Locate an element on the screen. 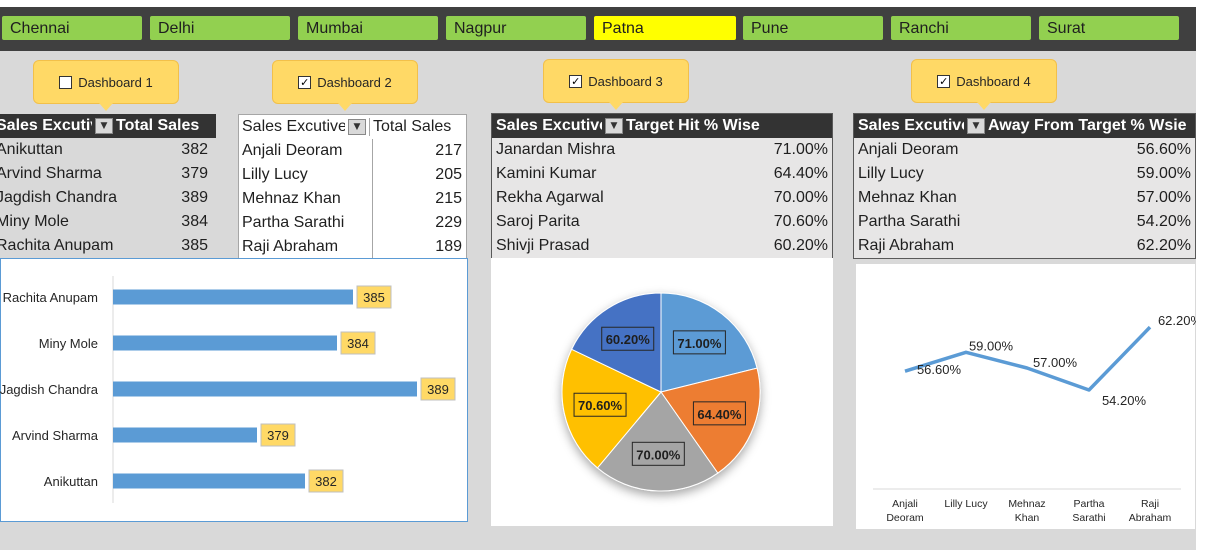 This screenshot has height=550, width=1212. category-label: Raji is located at coordinates (1150, 504).